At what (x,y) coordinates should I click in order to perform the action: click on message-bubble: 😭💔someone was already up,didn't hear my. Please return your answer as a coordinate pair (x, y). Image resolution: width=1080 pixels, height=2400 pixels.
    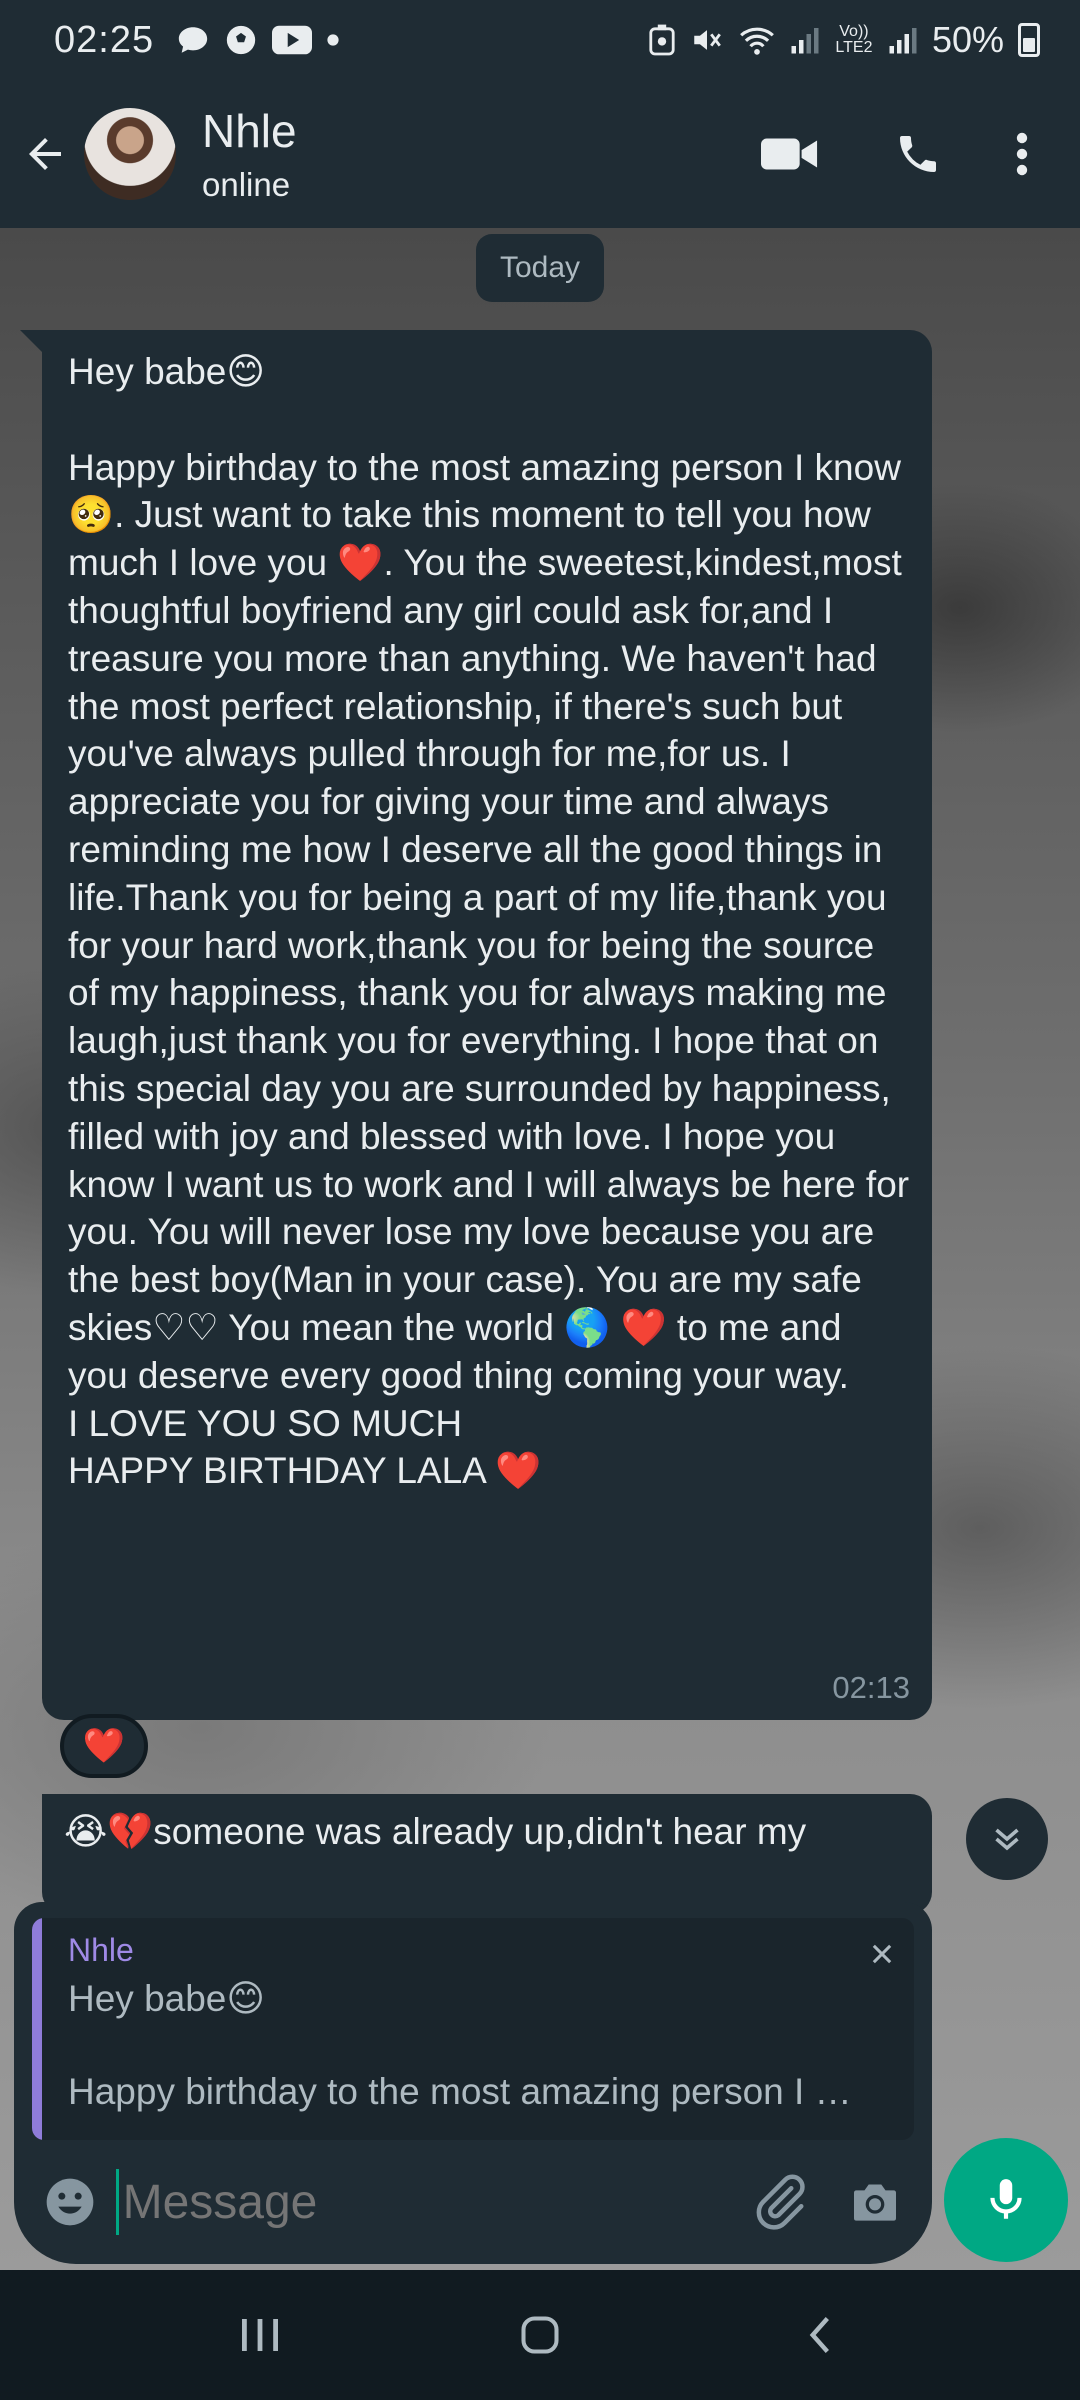
    Looking at the image, I should click on (487, 1854).